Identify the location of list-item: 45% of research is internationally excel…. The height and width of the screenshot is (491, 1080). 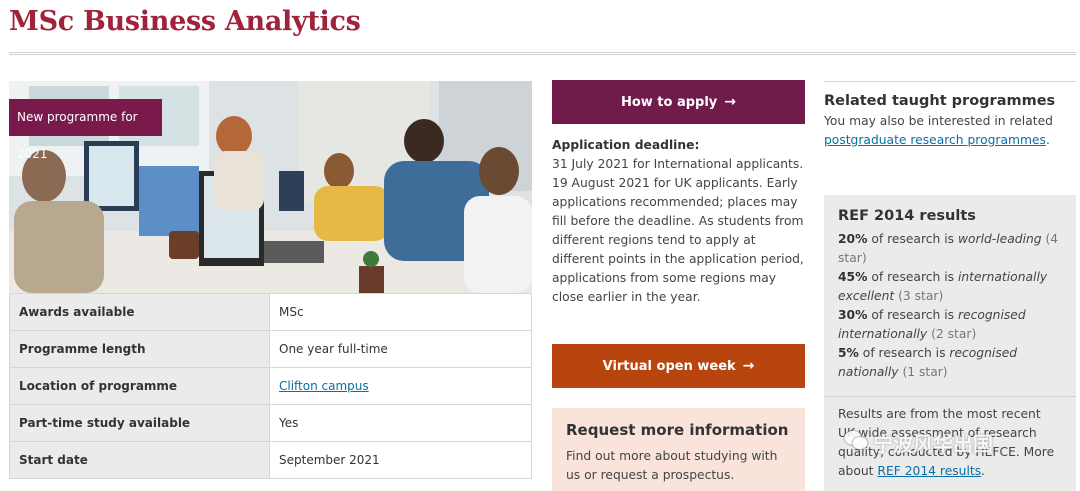
(950, 287).